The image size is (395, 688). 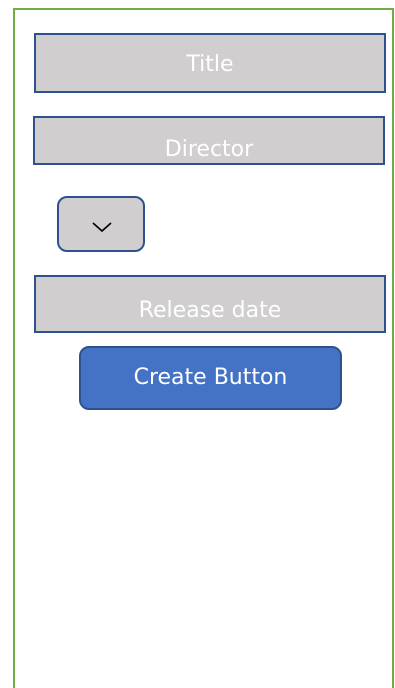 I want to click on director-field: Director, so click(x=209, y=140).